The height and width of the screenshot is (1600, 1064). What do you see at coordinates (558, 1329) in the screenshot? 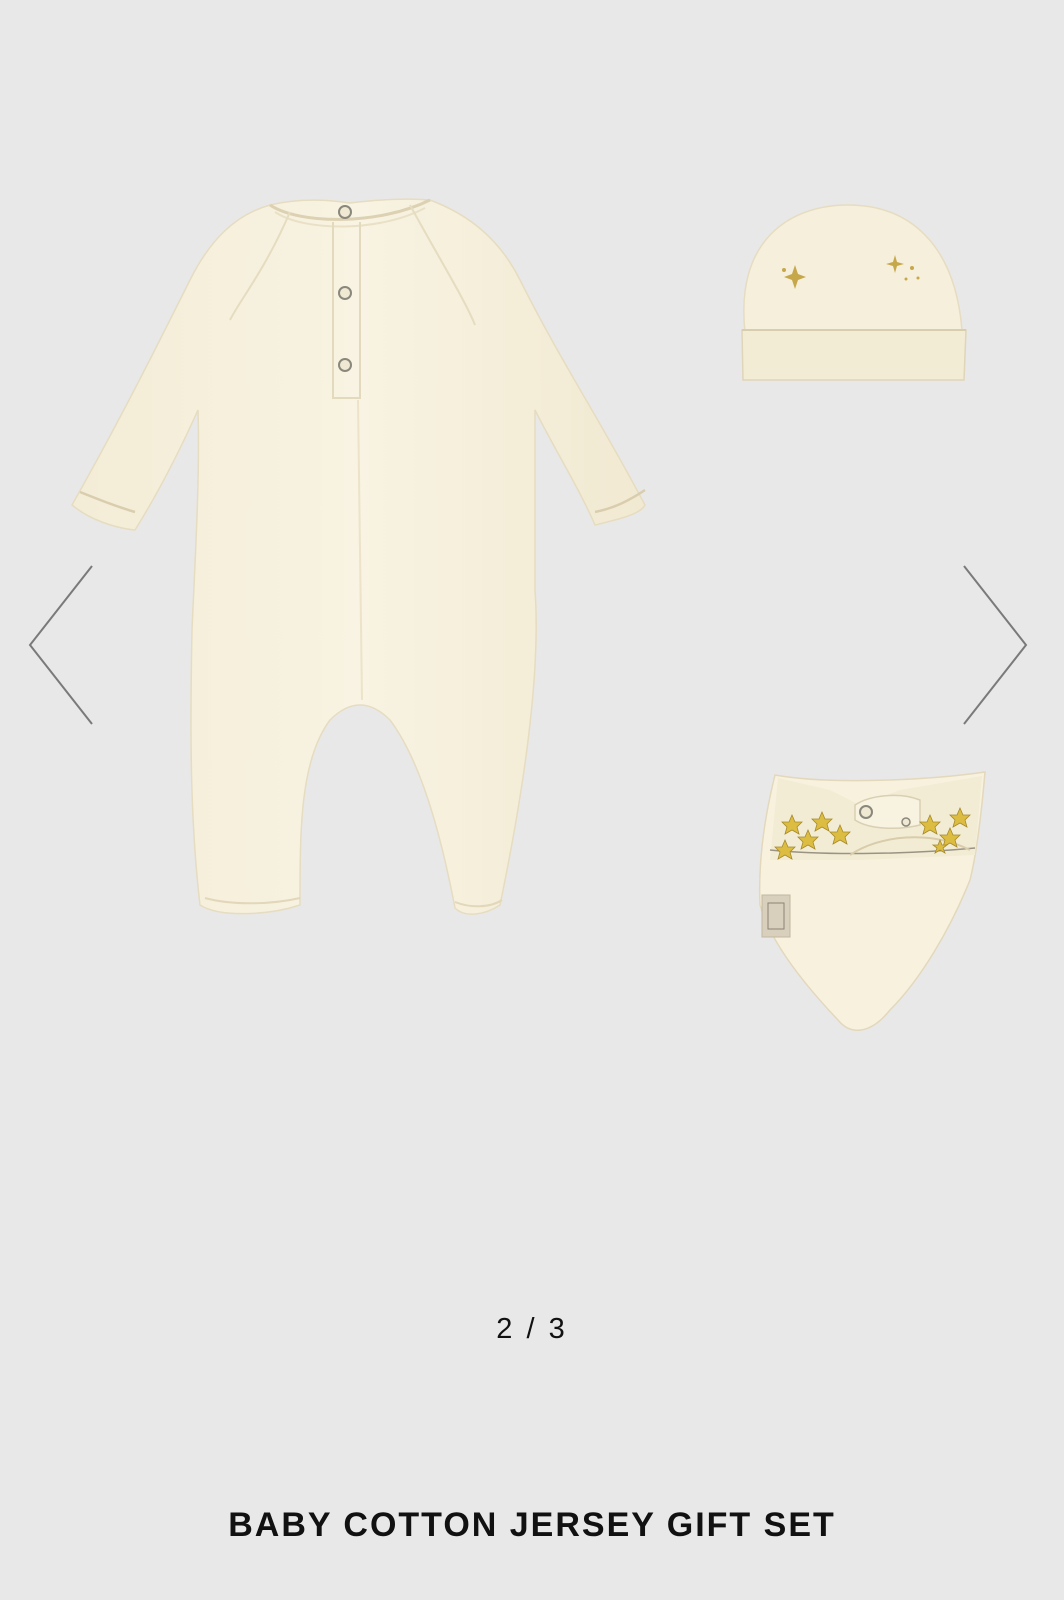
I see `total-pages: 3` at bounding box center [558, 1329].